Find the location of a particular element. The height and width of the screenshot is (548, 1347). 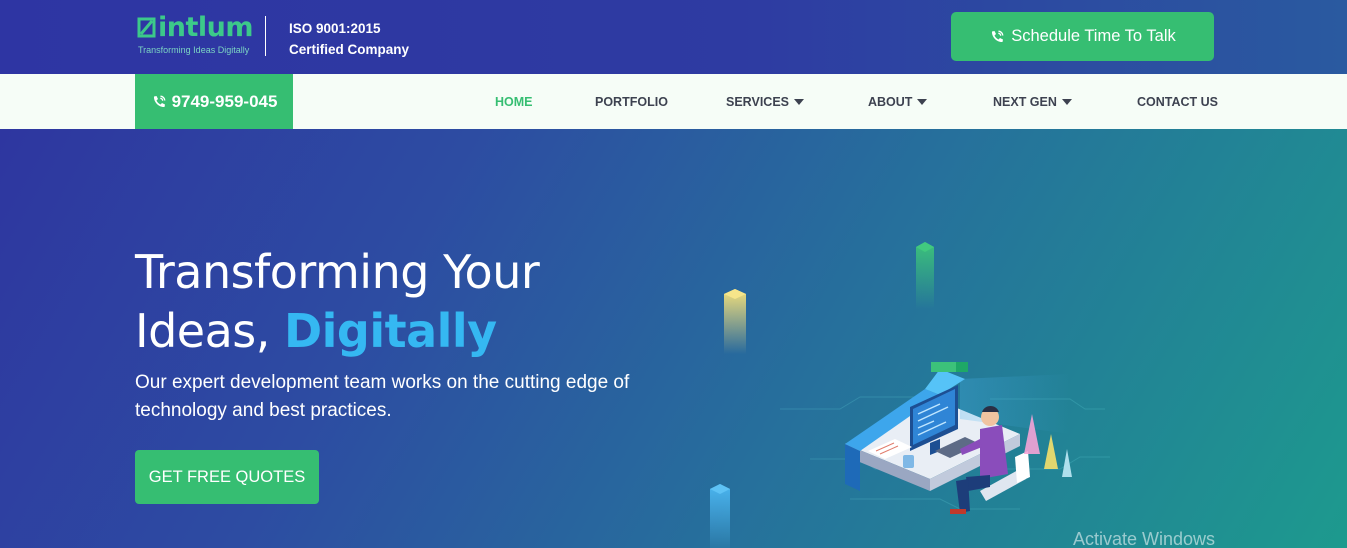

nav-contact-us: CONTACT US is located at coordinates (1177, 101).